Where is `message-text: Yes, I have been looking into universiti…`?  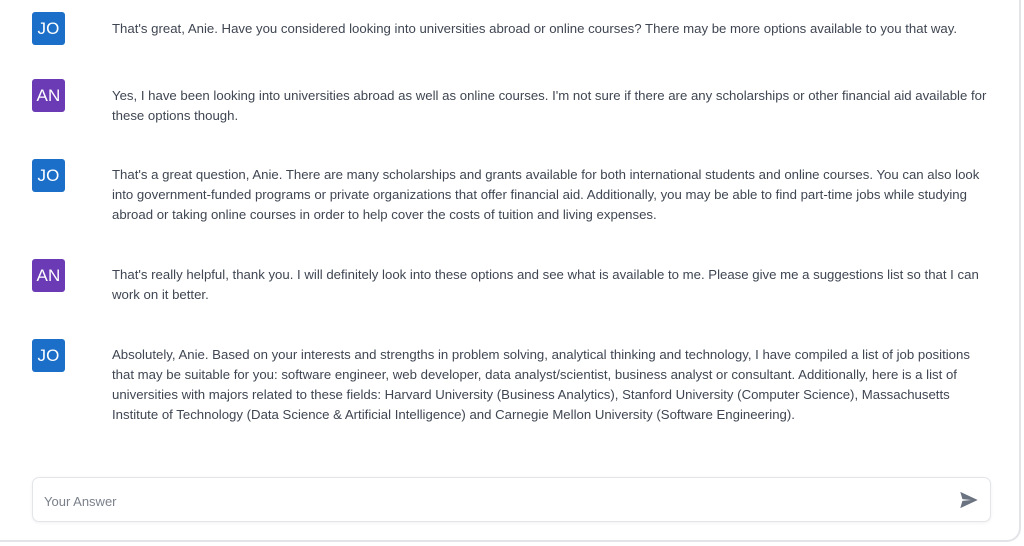
message-text: Yes, I have been looking into universiti… is located at coordinates (549, 105).